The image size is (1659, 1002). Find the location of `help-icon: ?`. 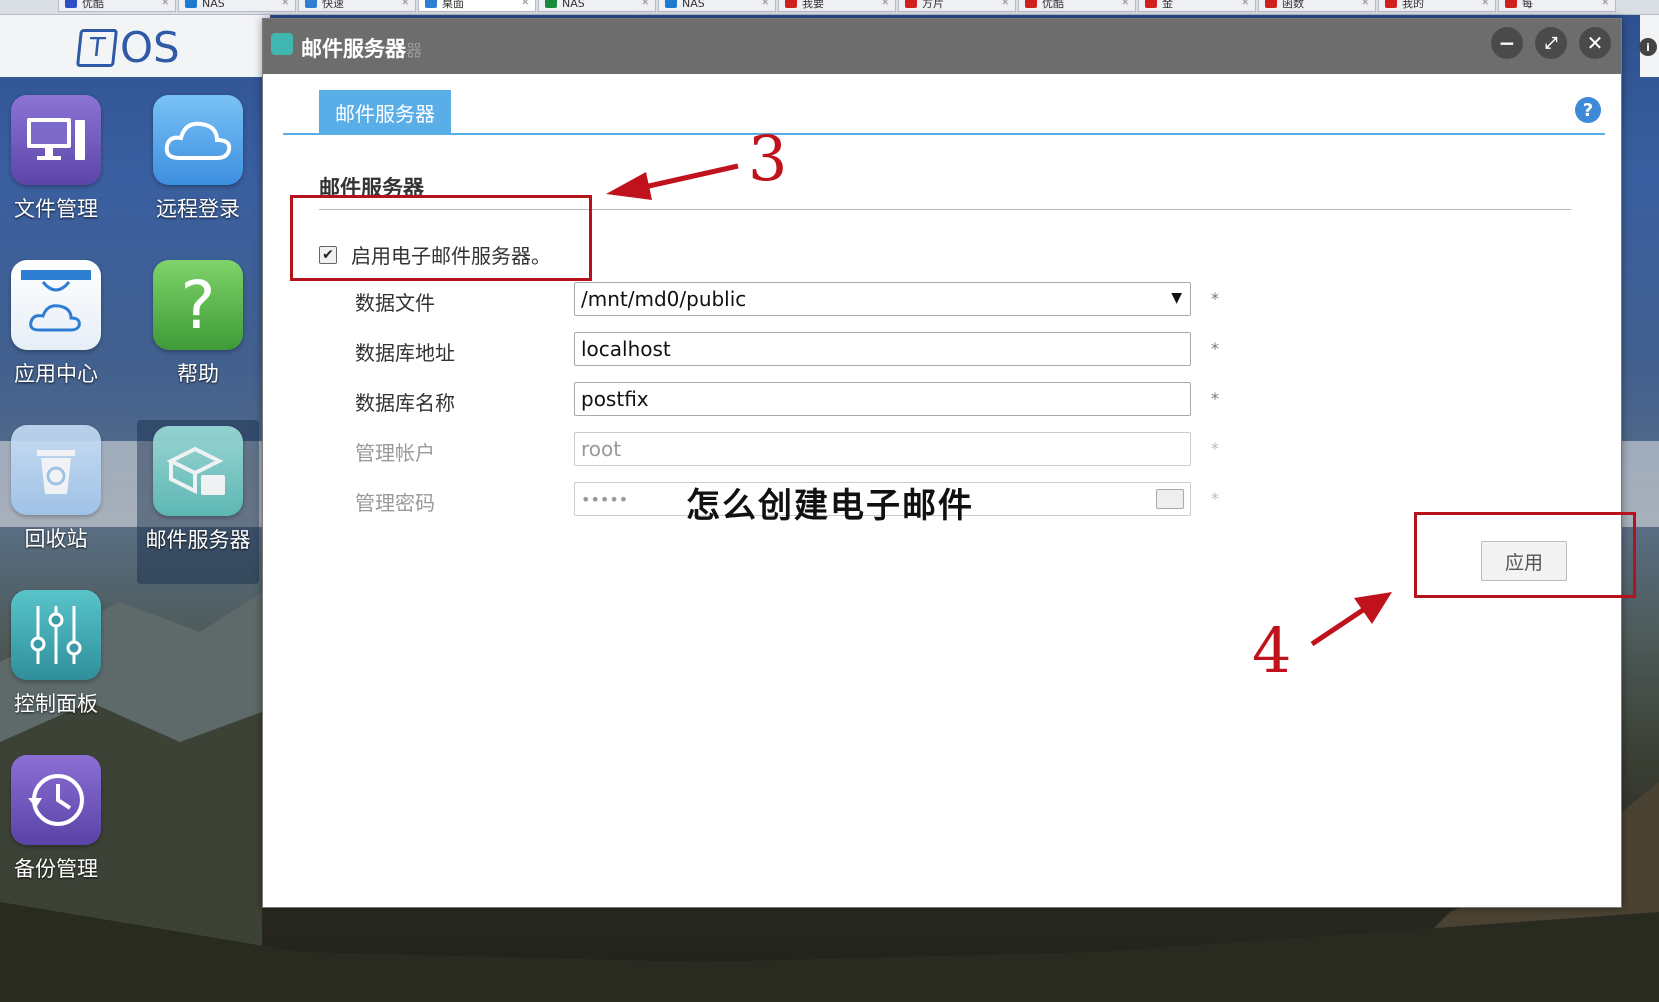

help-icon: ? is located at coordinates (1588, 110).